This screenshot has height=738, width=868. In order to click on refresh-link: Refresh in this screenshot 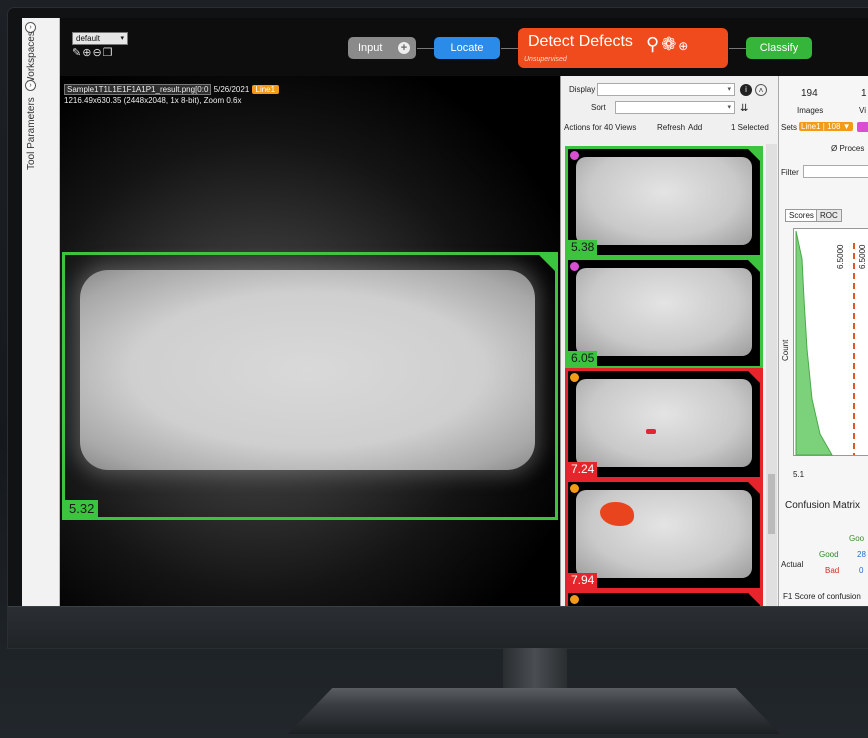, I will do `click(671, 127)`.